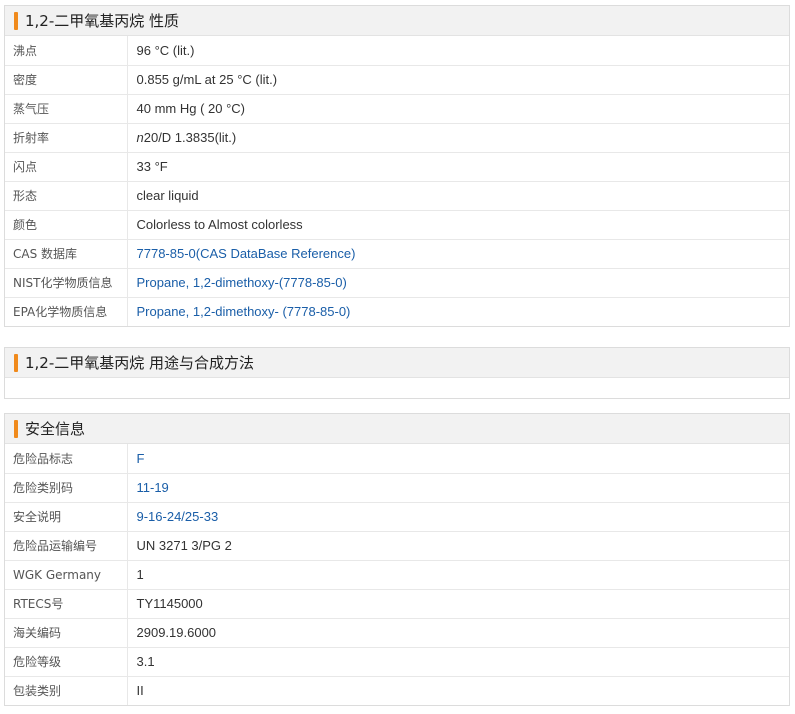 This screenshot has width=795, height=714. I want to click on uses-body, so click(397, 388).